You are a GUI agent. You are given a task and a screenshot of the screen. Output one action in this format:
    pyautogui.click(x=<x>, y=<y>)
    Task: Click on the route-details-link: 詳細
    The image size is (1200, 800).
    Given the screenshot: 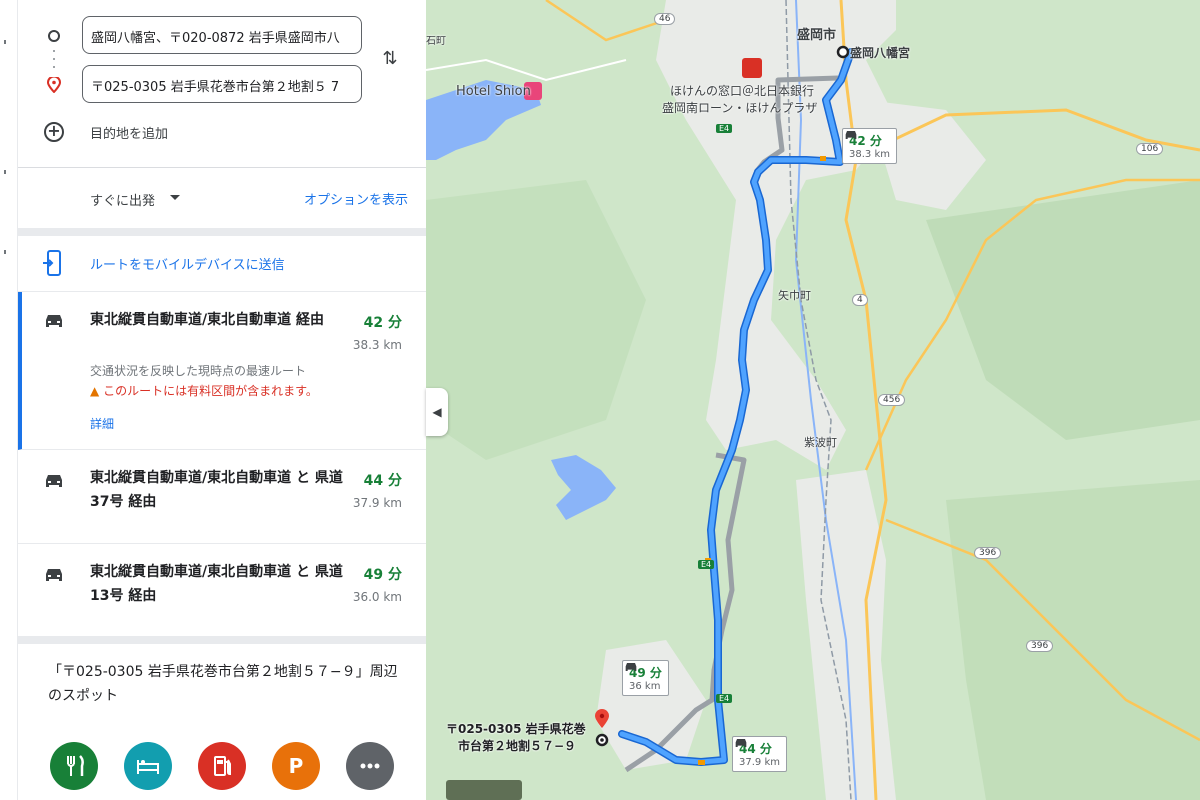 What is the action you would take?
    pyautogui.click(x=102, y=423)
    